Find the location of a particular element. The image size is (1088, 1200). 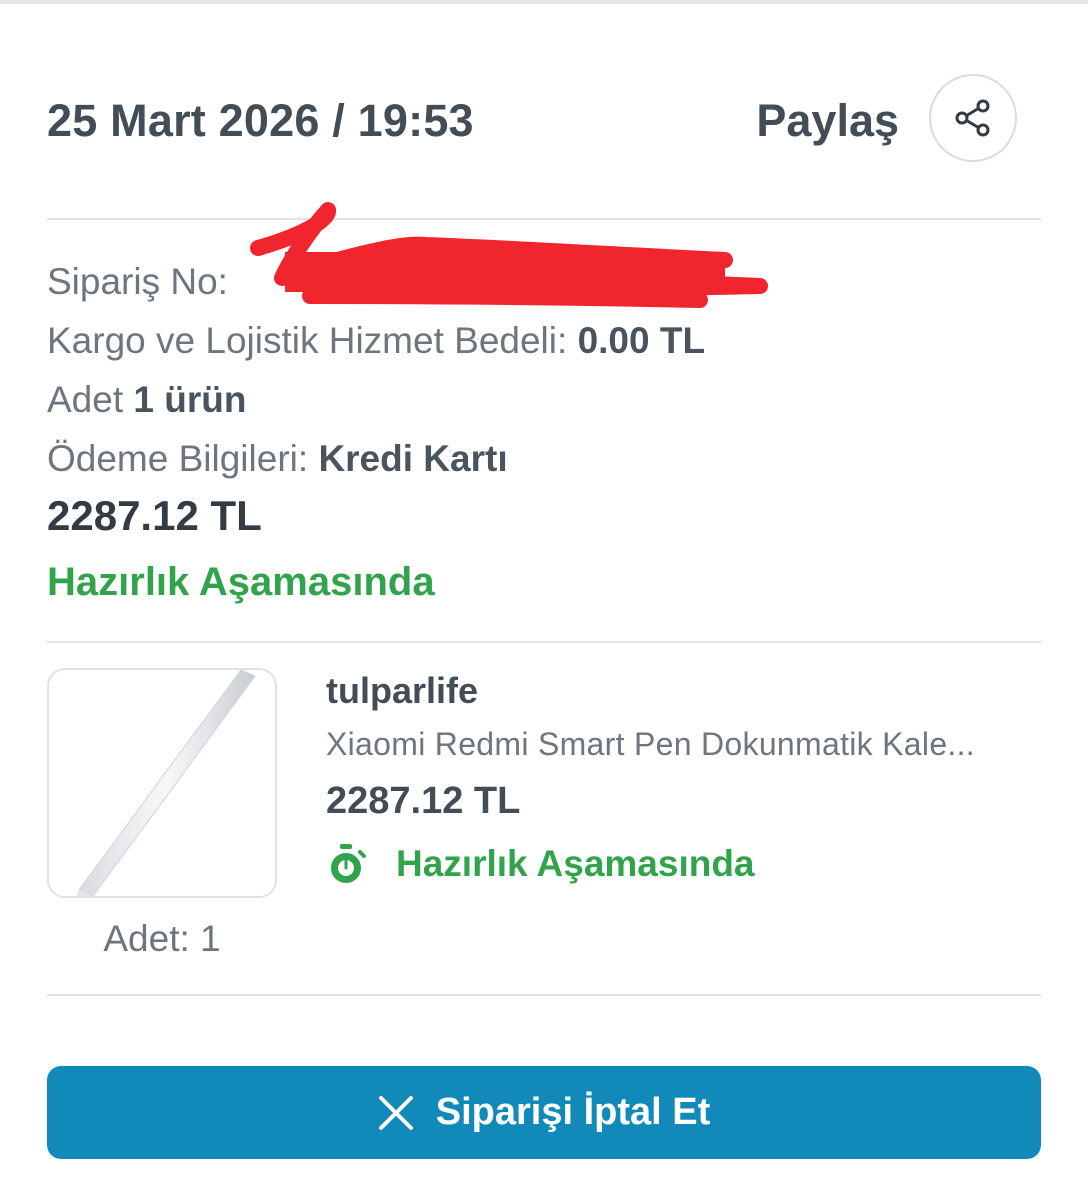

shipping-fee-row: Kargo ve Lojistik Hizmet Bedeli: 0.00 TL is located at coordinates (544, 340).